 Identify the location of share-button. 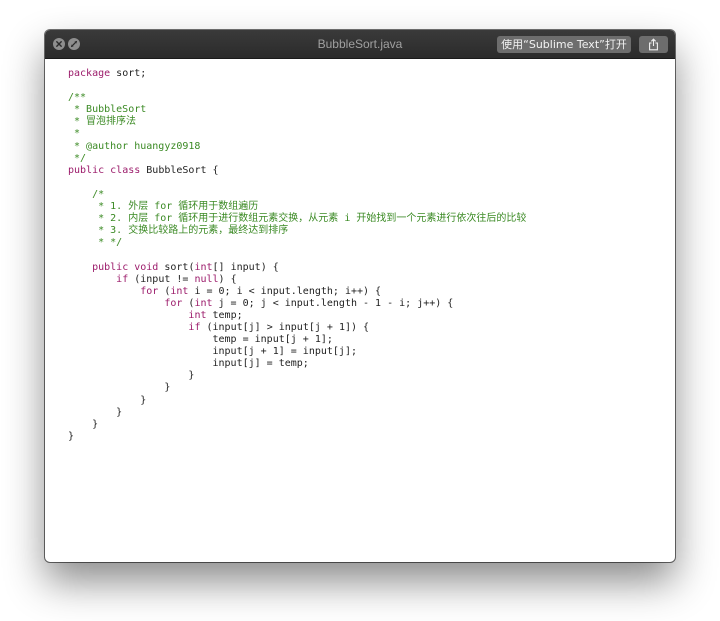
(653, 44).